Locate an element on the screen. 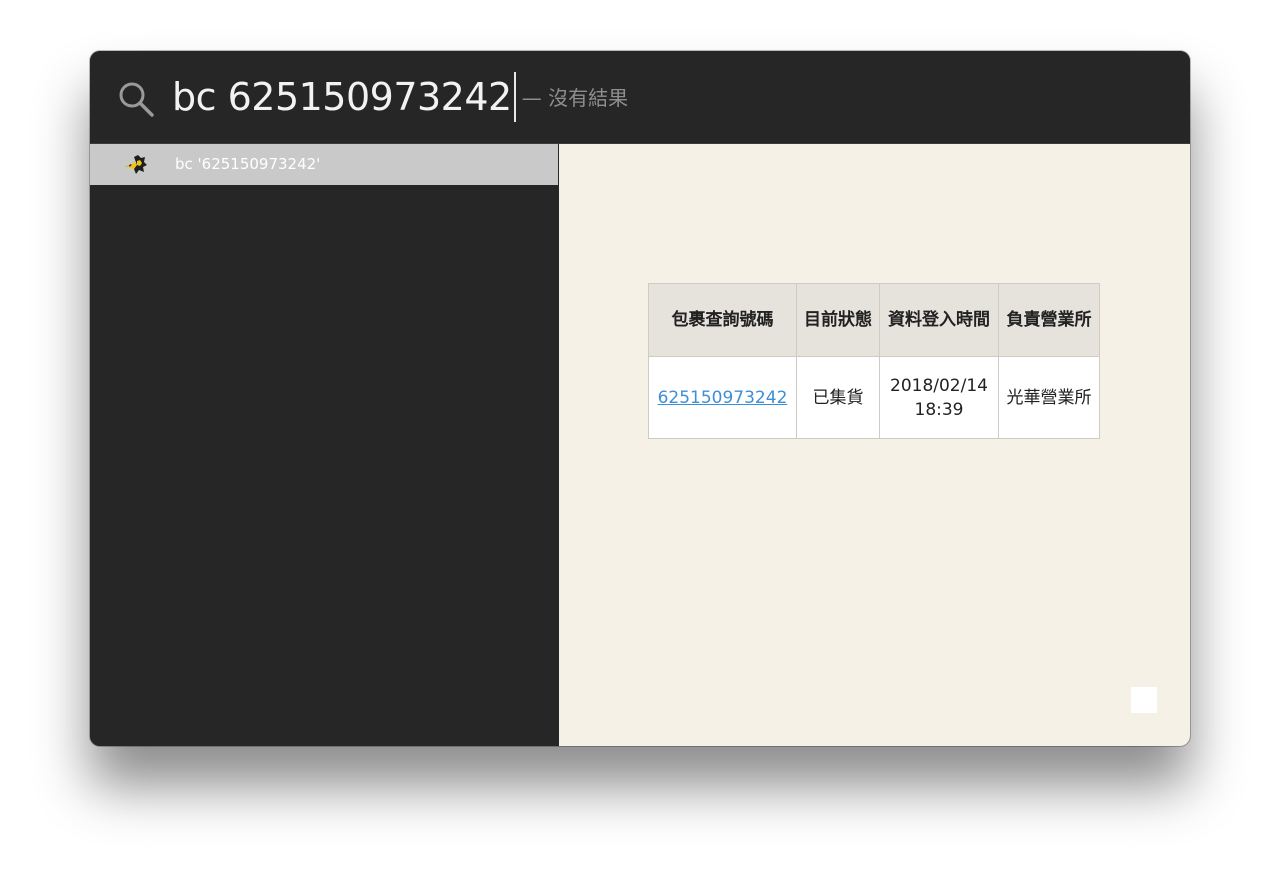  tracking-number-link: 625150973242 is located at coordinates (723, 398).